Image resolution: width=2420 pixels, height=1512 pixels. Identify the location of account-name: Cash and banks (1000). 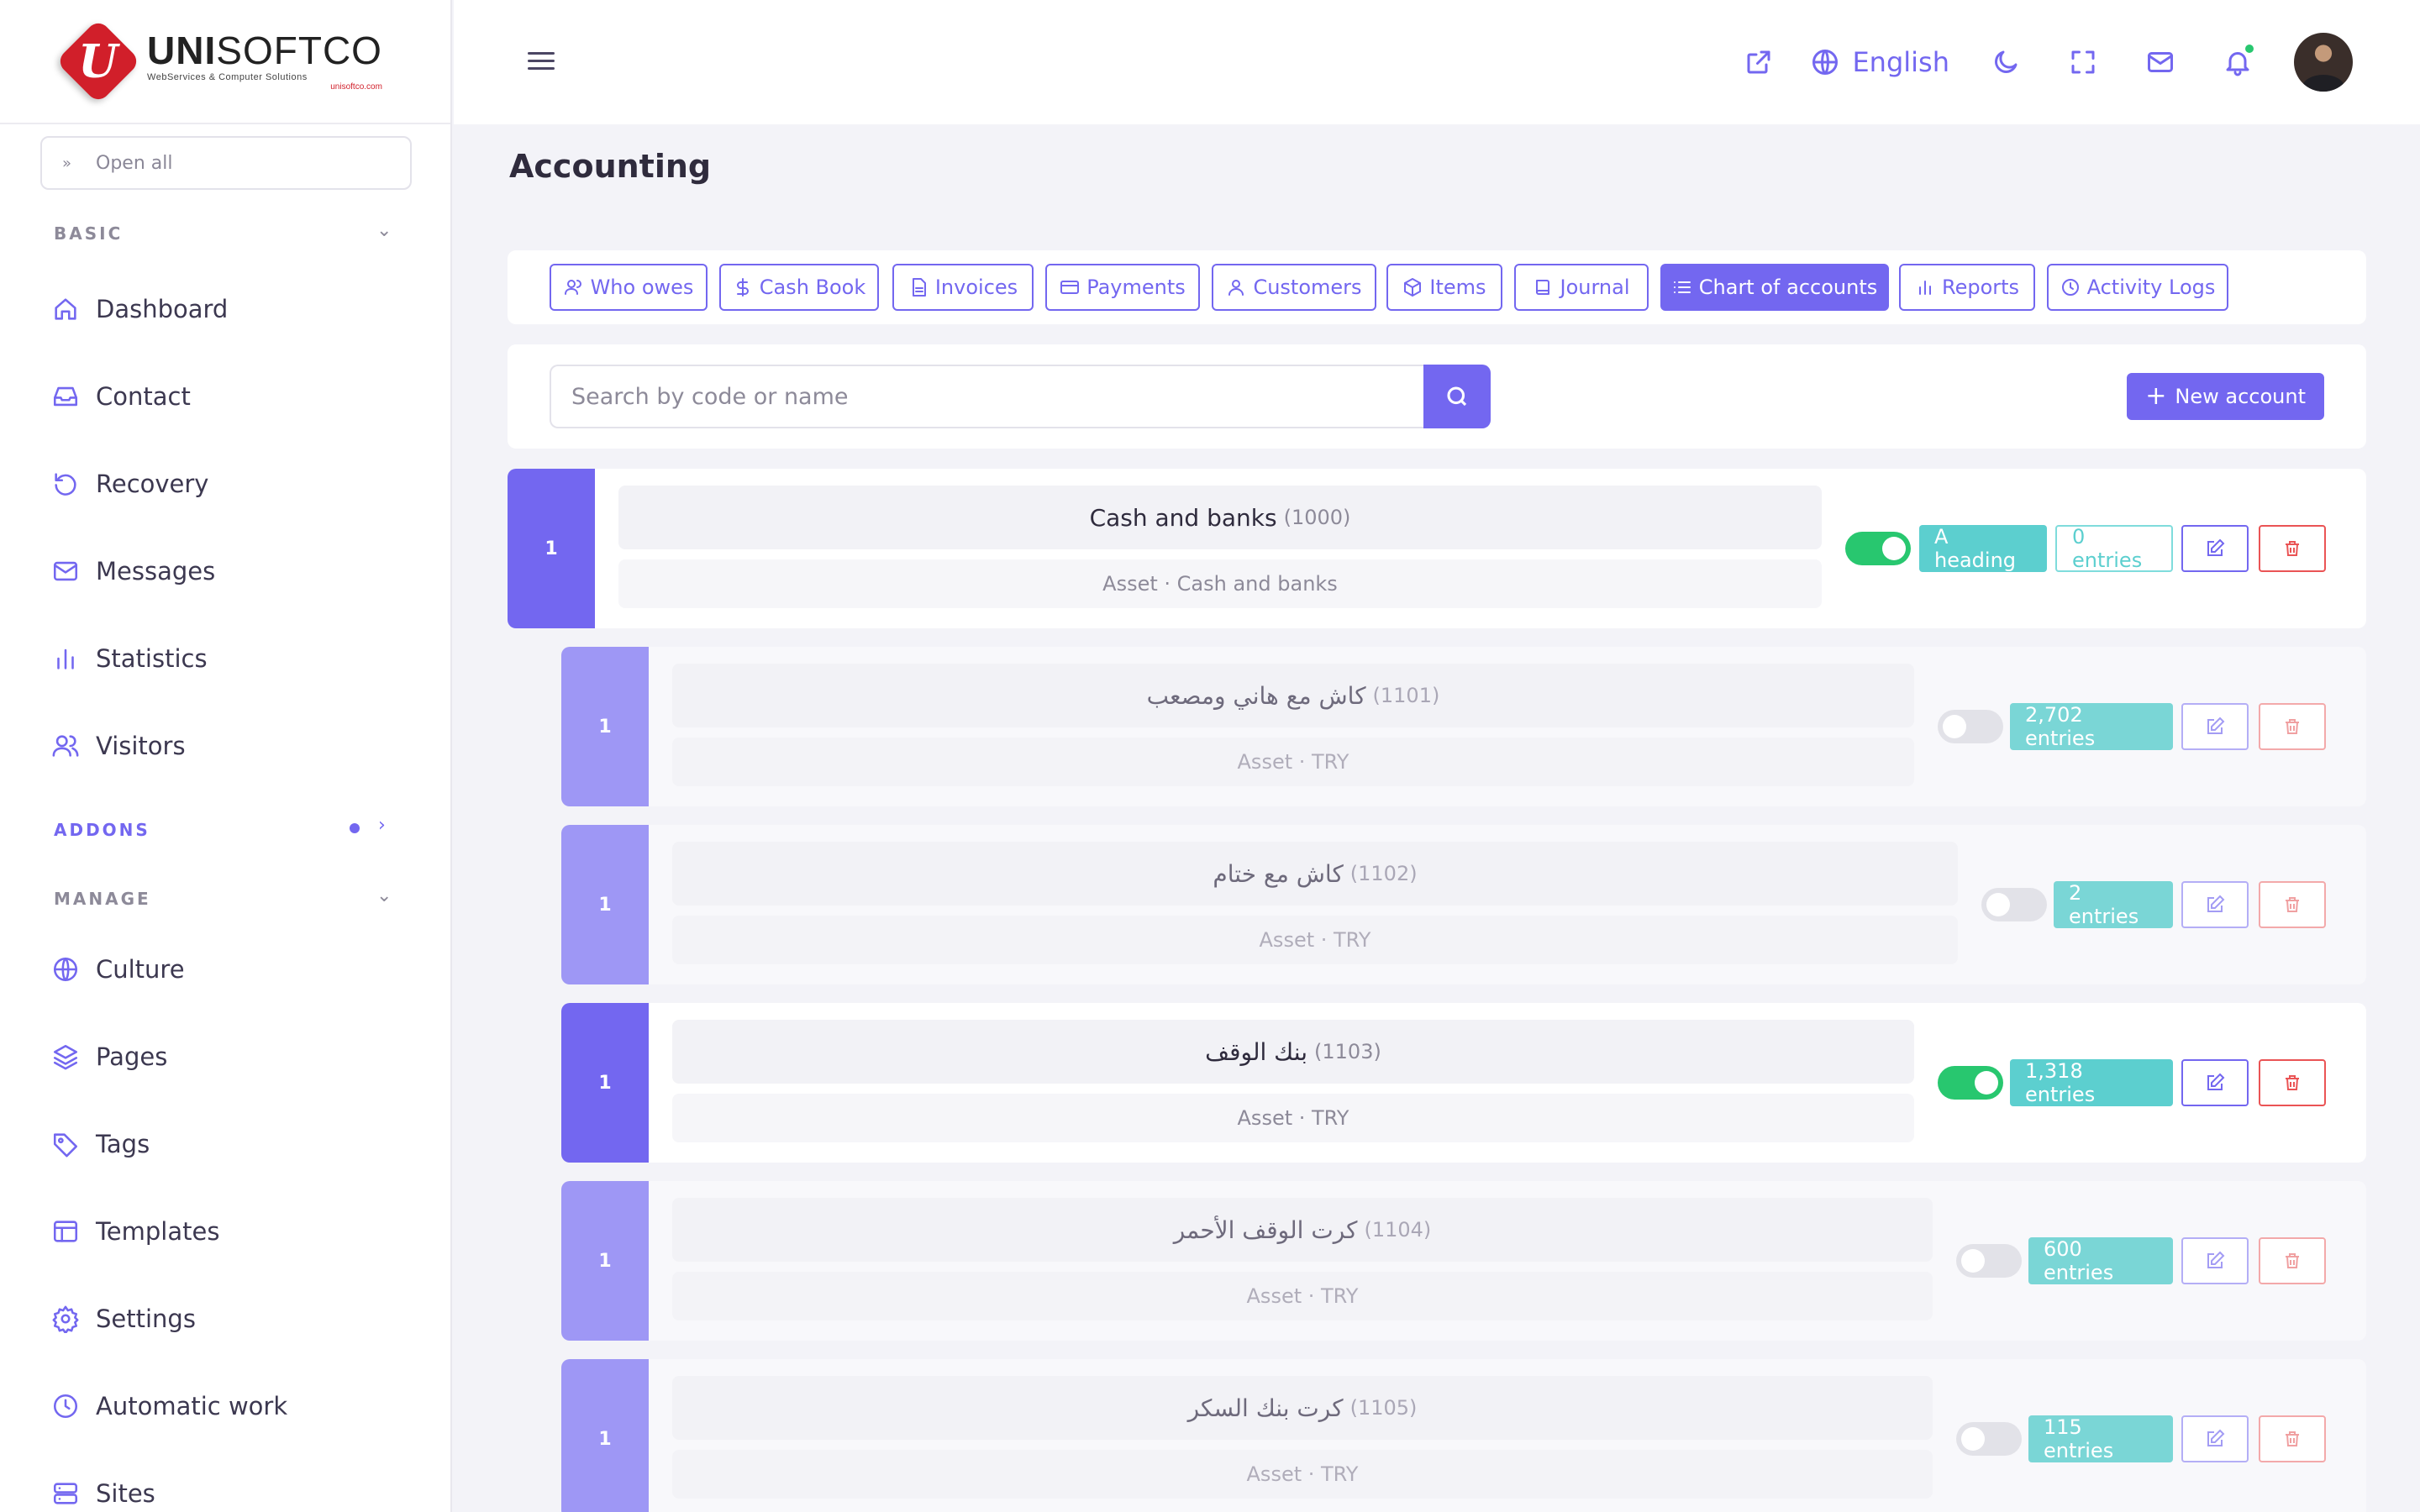
(1220, 517).